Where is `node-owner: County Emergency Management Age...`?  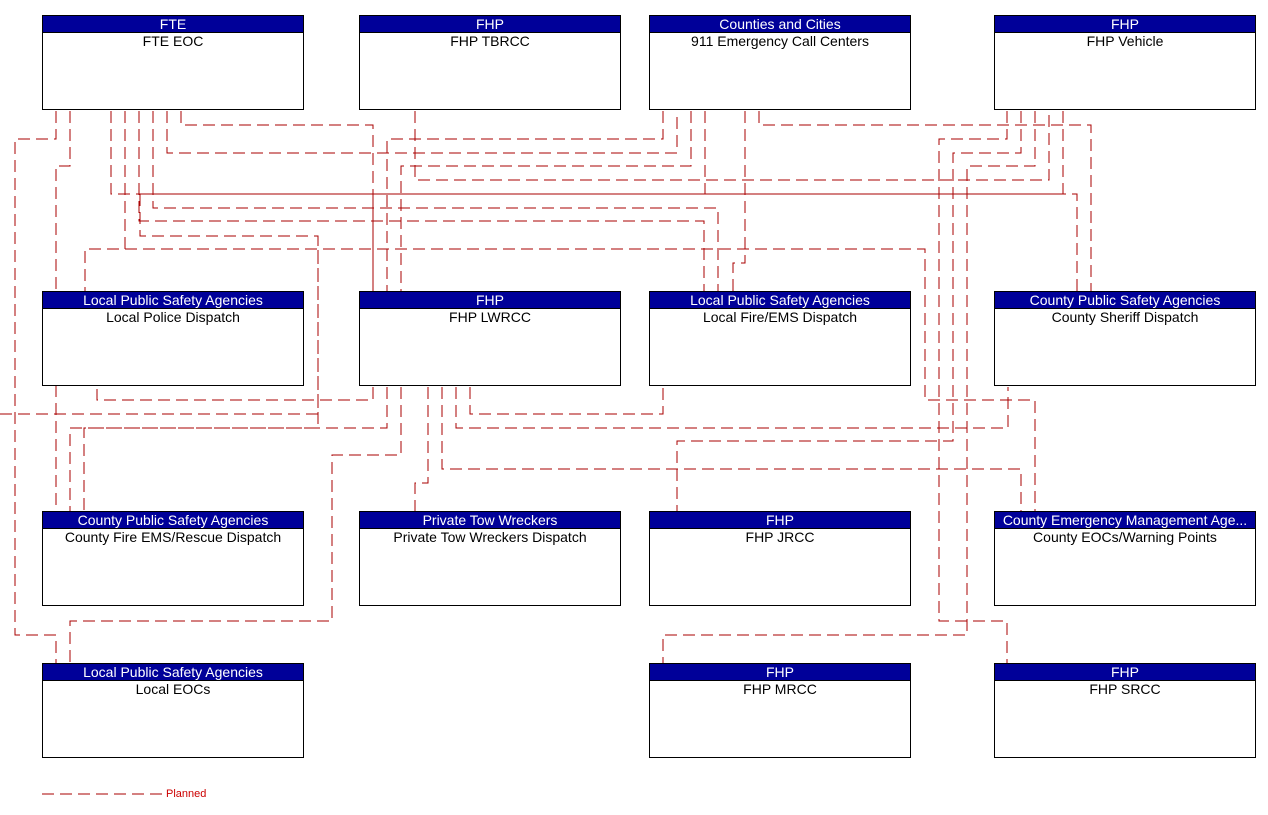
node-owner: County Emergency Management Age... is located at coordinates (1125, 520).